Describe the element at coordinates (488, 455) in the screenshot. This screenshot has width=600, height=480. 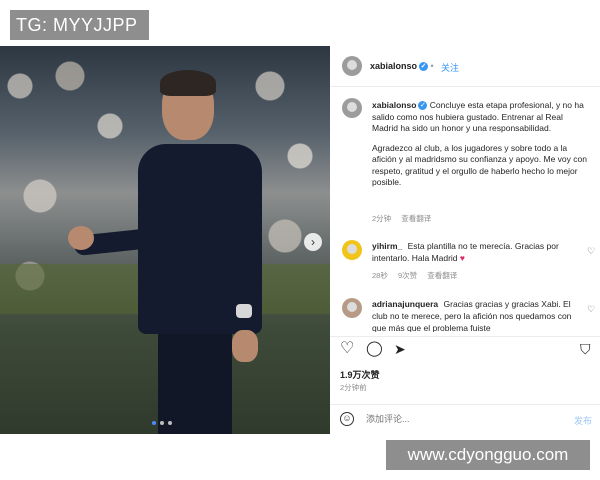
I see `site-watermark-label: www.cdyongguo.com` at that location.